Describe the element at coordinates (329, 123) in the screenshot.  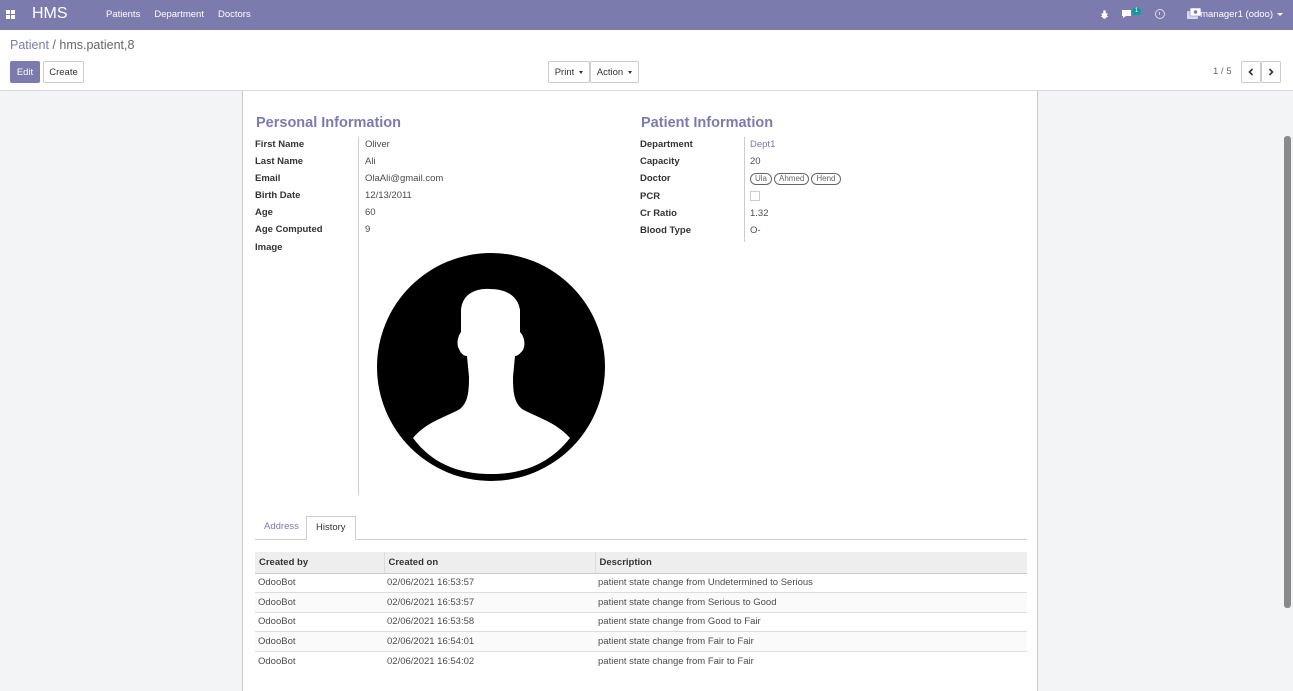
I see `personal-info-title: Personal Information` at that location.